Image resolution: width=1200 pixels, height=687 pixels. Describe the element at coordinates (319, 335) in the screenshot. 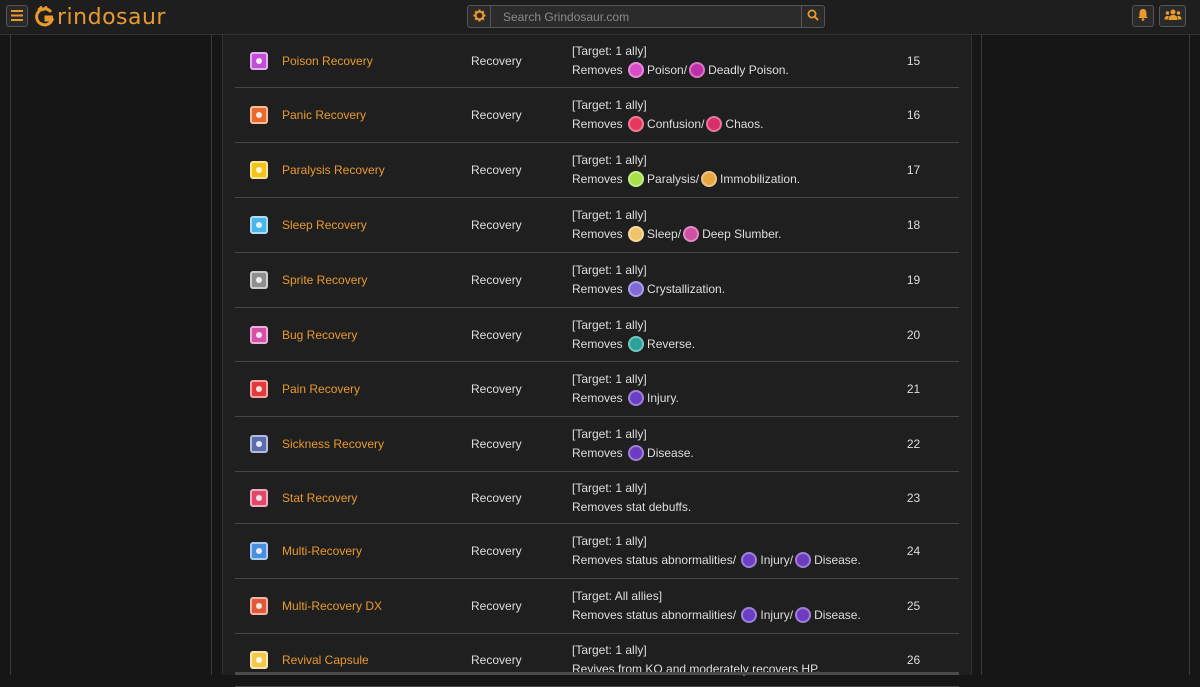

I see `item-name-link: Bug Recovery` at that location.